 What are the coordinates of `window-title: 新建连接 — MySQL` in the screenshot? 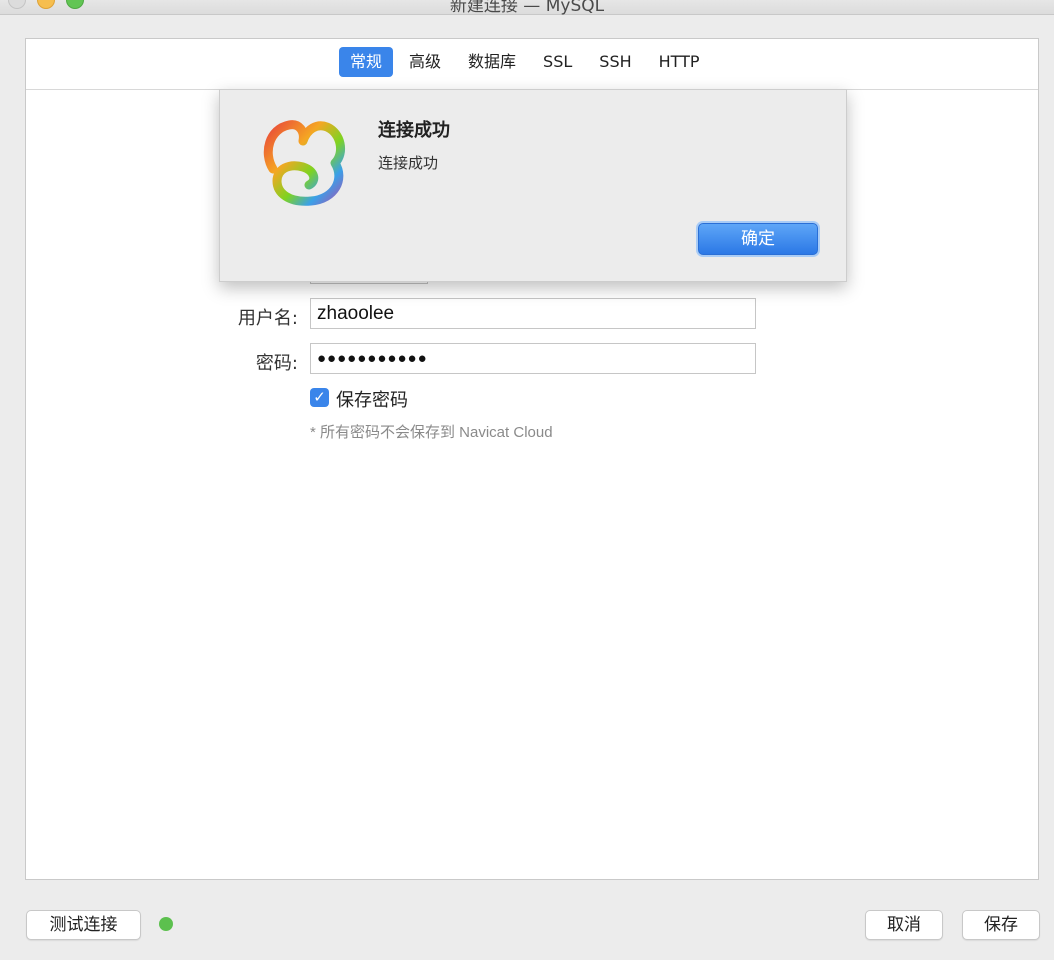 It's located at (527, 8).